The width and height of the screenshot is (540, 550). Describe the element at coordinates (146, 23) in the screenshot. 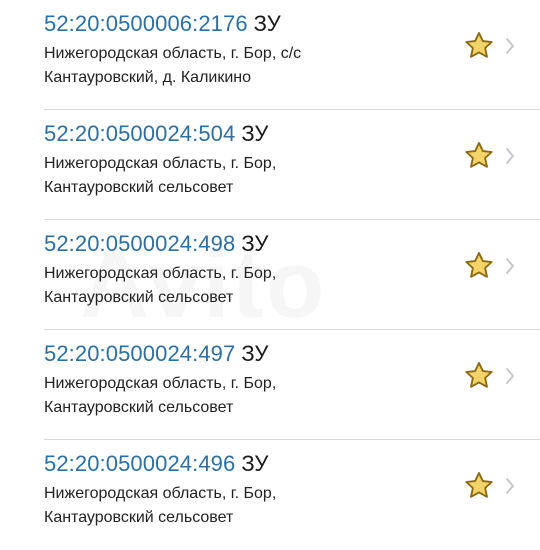

I see `cadastral-number: 52:20:0500006:2176` at that location.